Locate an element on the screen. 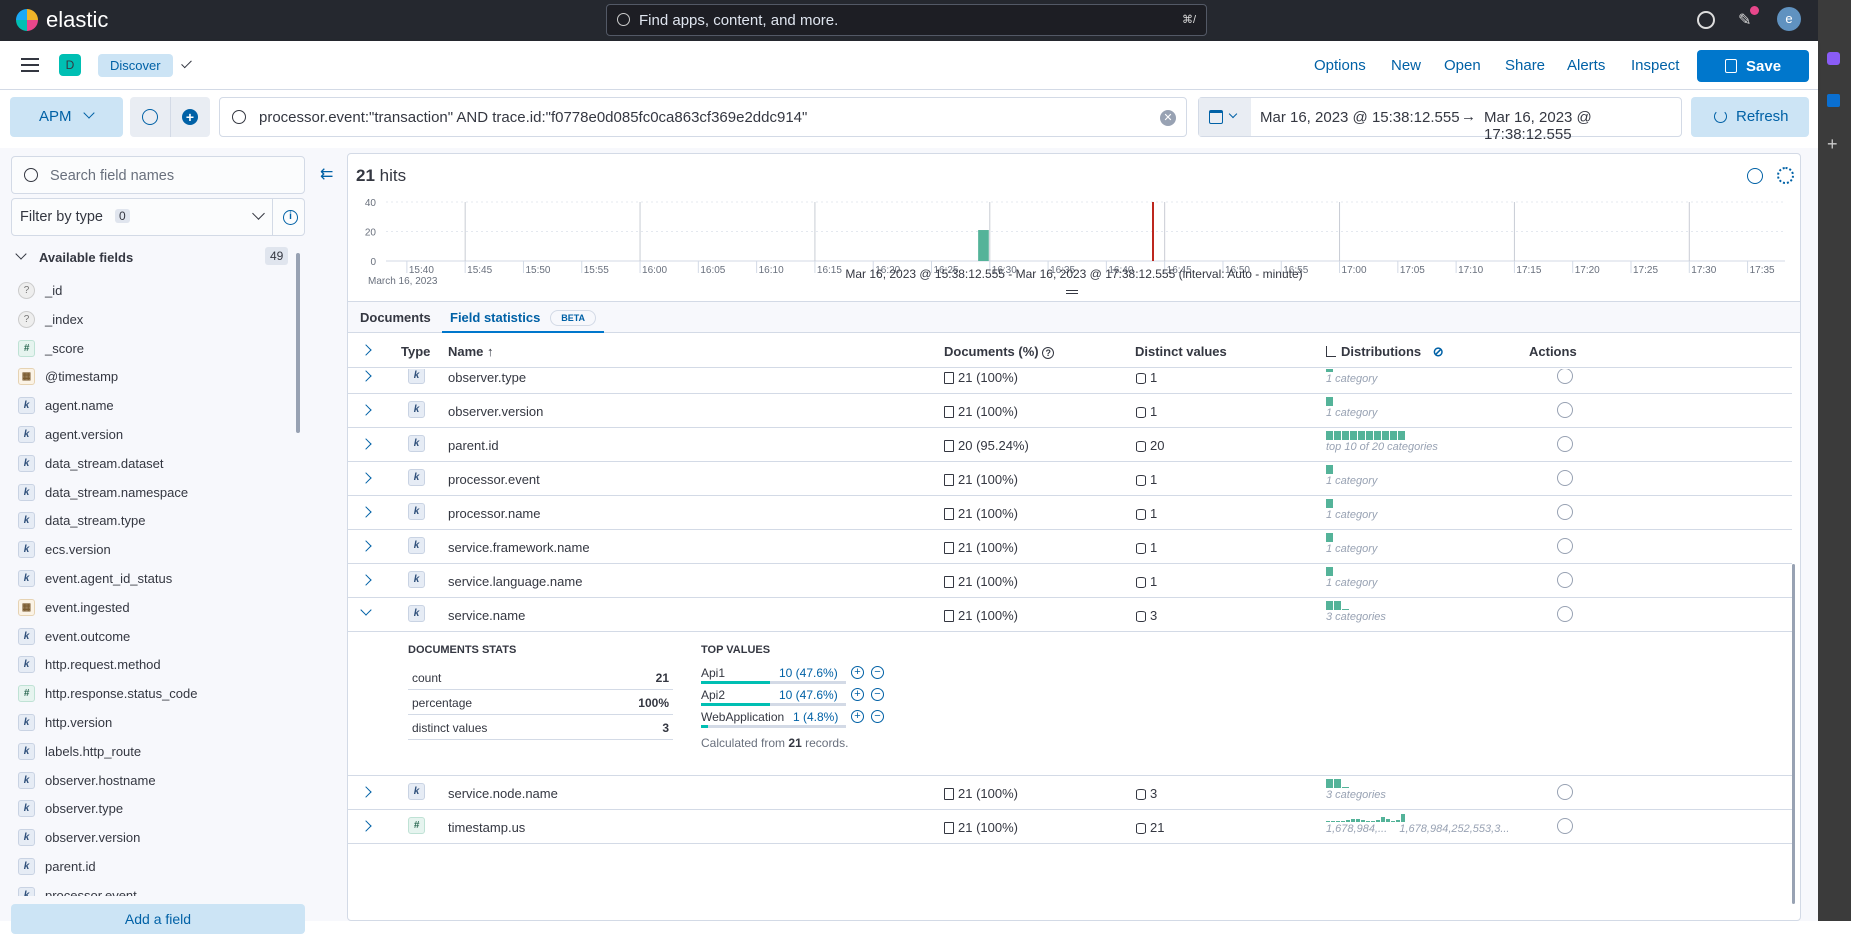 The width and height of the screenshot is (1851, 934). save-button: Save is located at coordinates (1753, 66).